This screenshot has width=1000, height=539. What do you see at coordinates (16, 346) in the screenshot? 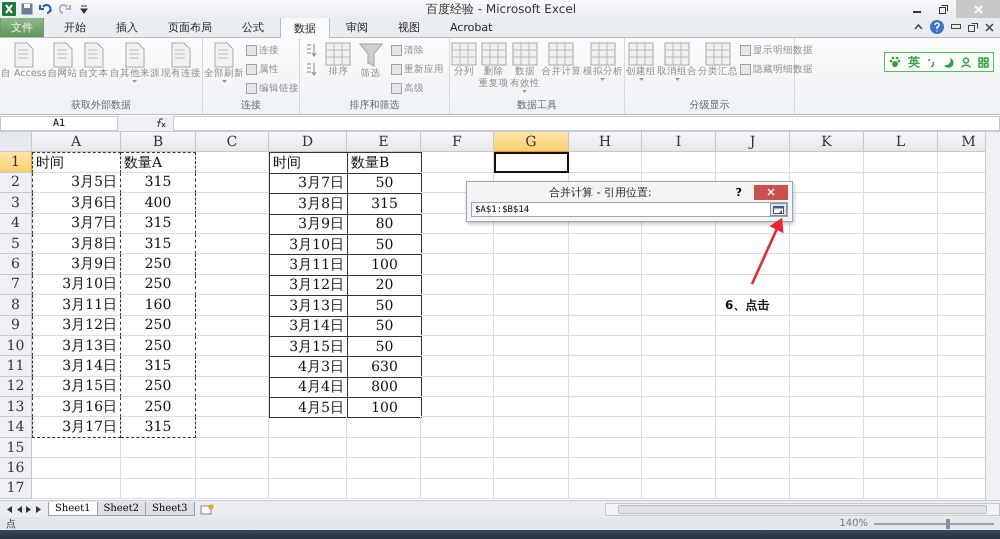
I see `row-header: 10` at bounding box center [16, 346].